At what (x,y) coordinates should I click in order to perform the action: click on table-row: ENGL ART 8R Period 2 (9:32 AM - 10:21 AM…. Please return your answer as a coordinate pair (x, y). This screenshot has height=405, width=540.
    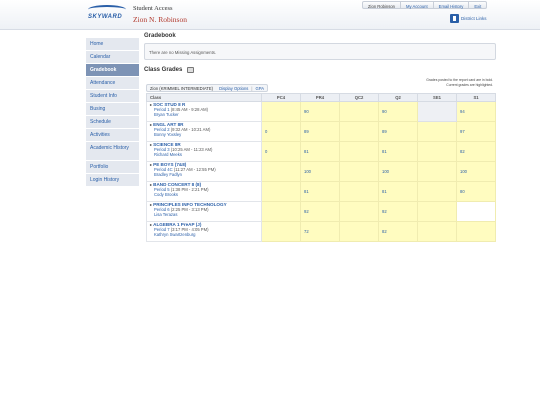
    Looking at the image, I should click on (321, 131).